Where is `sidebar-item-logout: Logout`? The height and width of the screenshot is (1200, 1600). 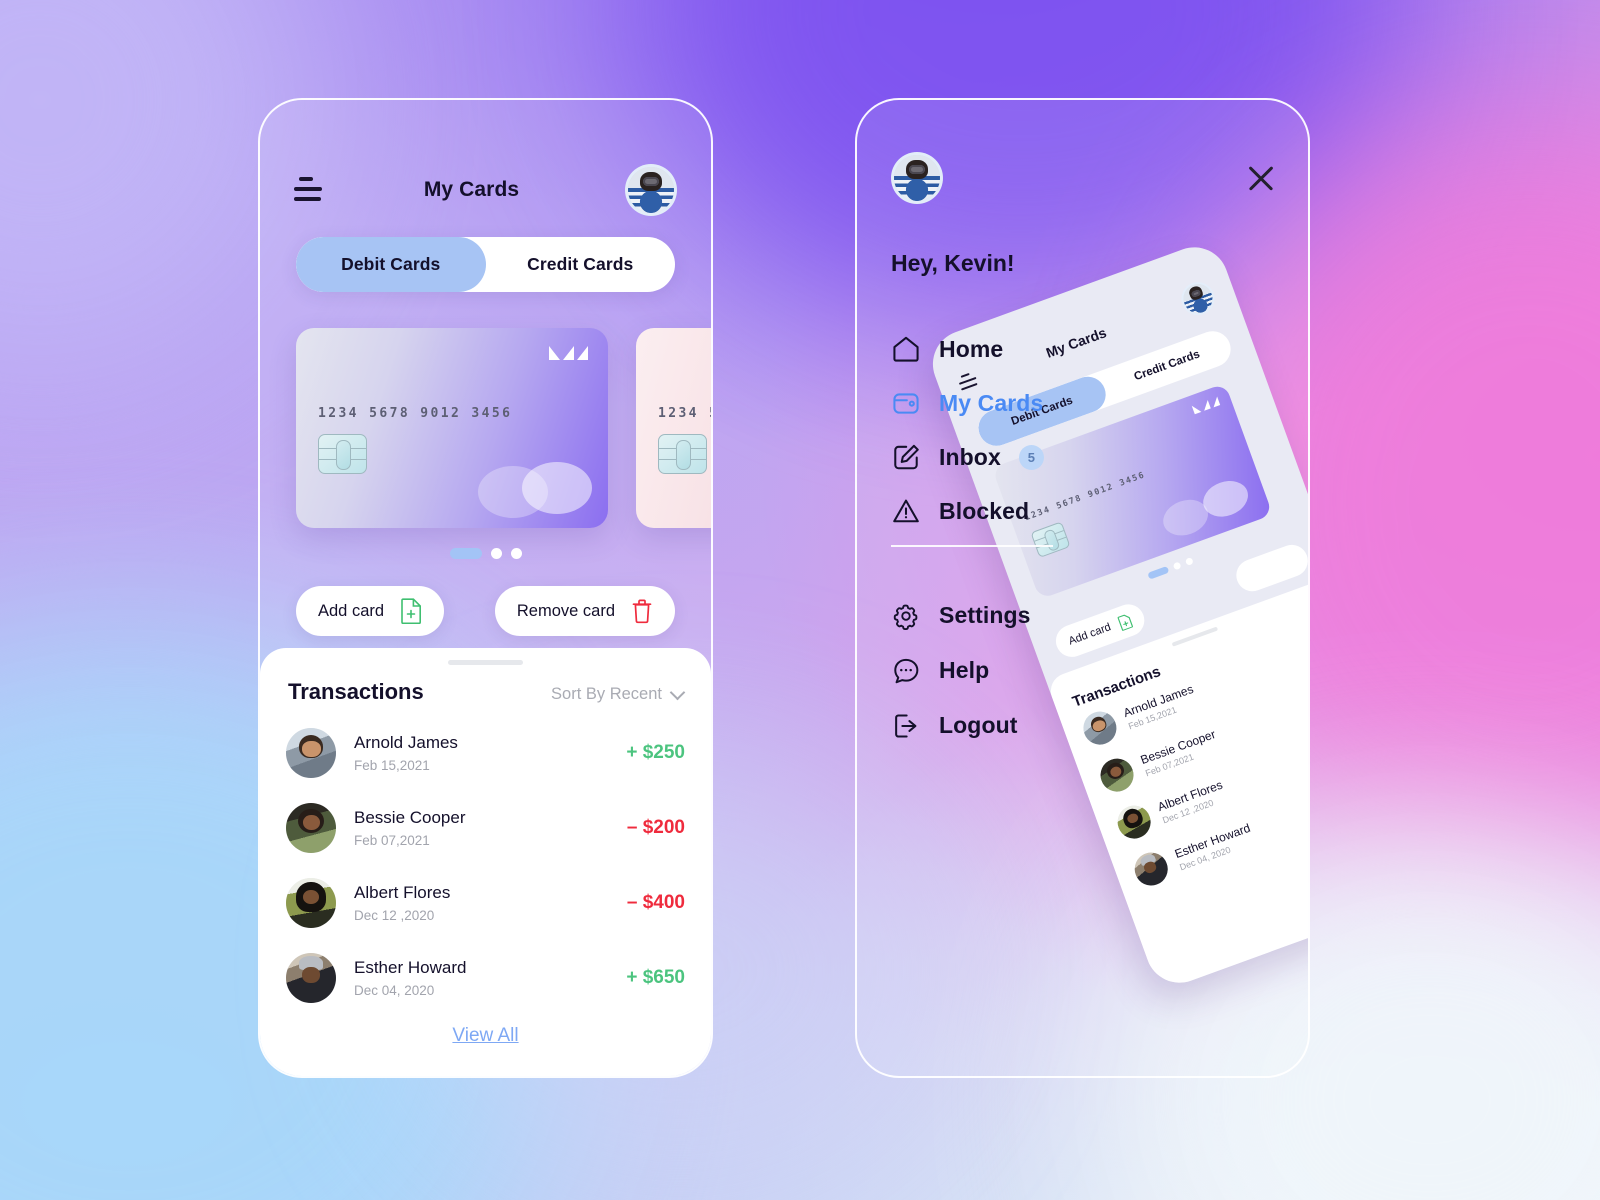 sidebar-item-logout: Logout is located at coordinates (996, 725).